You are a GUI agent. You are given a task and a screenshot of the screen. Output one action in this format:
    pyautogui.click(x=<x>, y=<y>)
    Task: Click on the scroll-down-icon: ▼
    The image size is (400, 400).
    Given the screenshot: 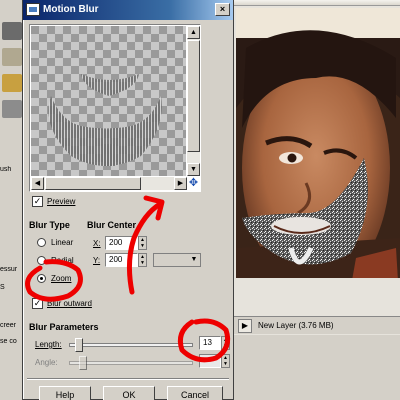 What is the action you would take?
    pyautogui.click(x=193, y=169)
    